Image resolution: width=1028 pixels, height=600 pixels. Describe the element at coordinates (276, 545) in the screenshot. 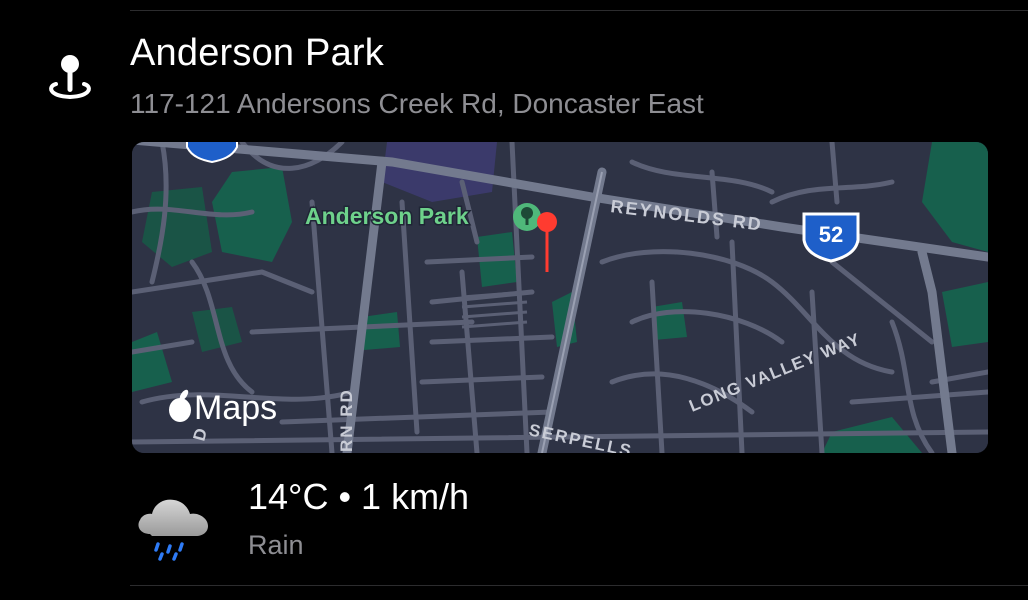

I see `weather-condition: Rain` at that location.